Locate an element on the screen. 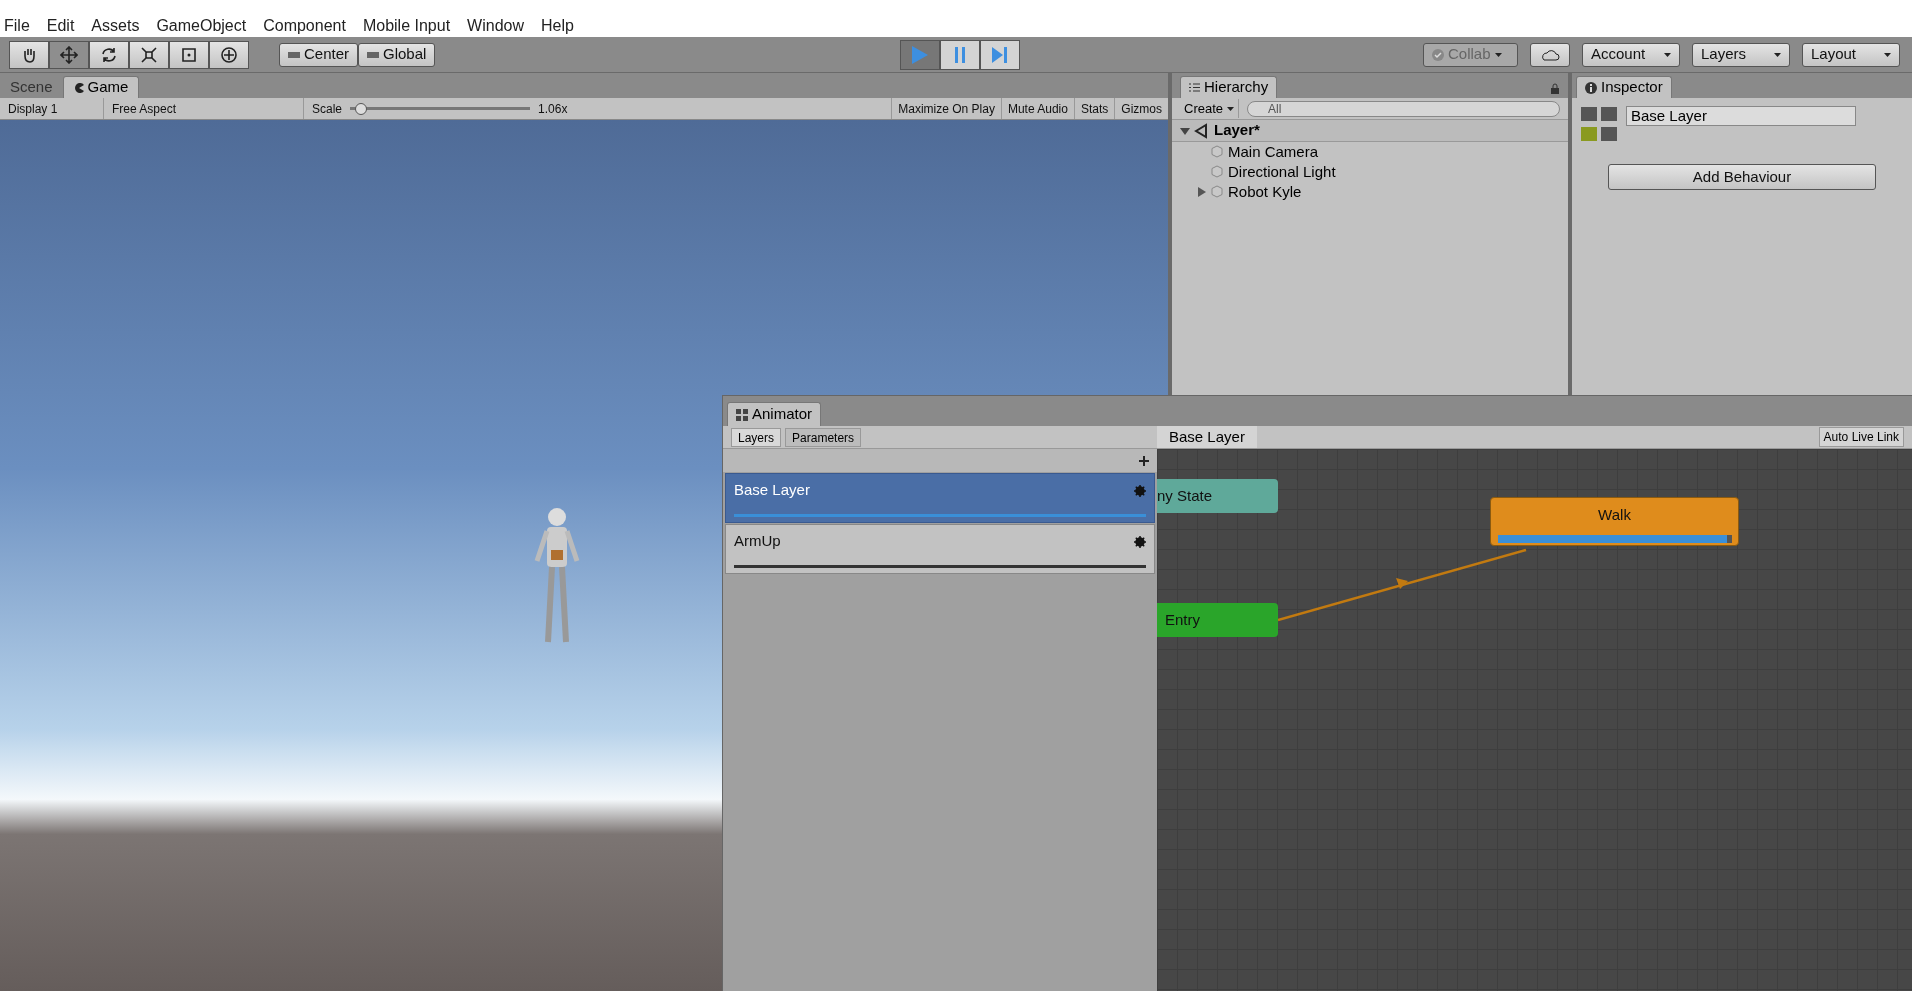 The image size is (1912, 991). scale-icon is located at coordinates (149, 54).